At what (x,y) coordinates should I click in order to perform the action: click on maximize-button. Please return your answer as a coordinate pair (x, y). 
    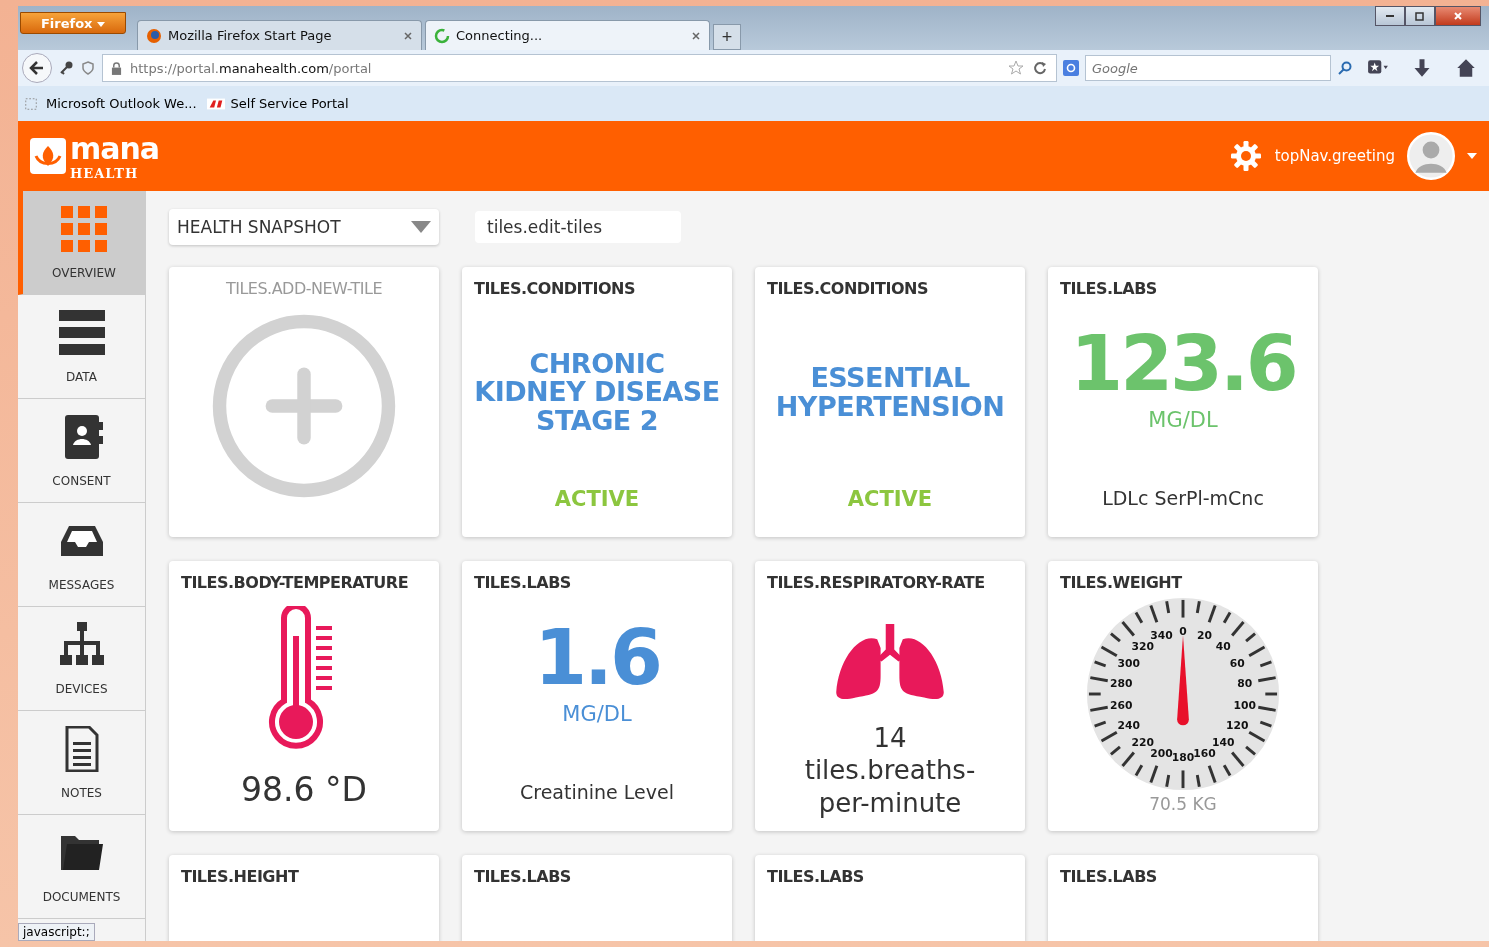
    Looking at the image, I should click on (1420, 16).